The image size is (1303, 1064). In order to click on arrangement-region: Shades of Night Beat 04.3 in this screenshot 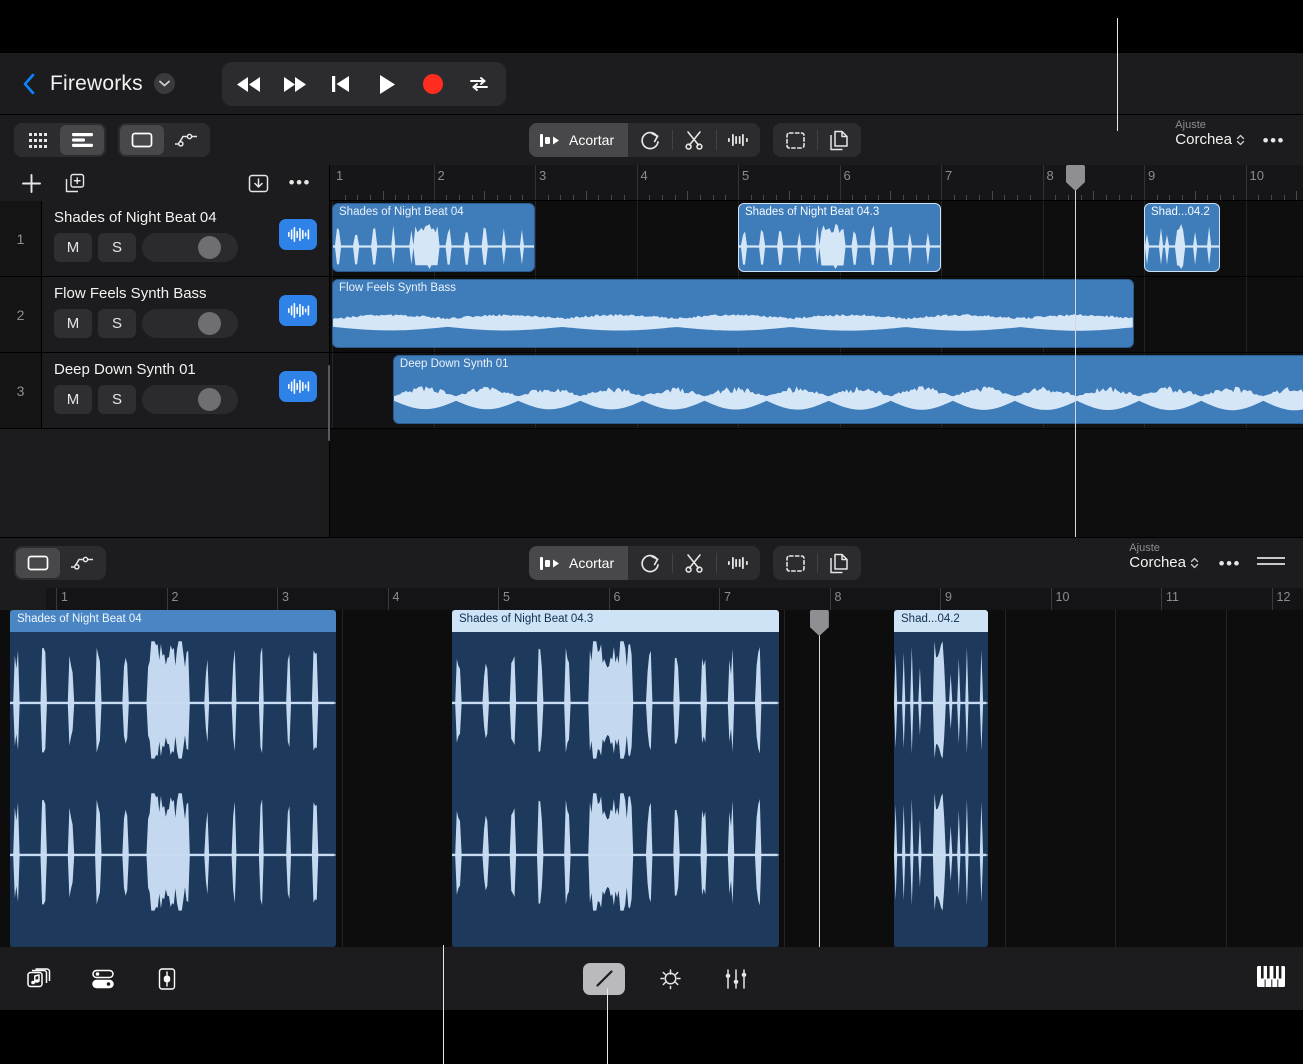, I will do `click(839, 237)`.